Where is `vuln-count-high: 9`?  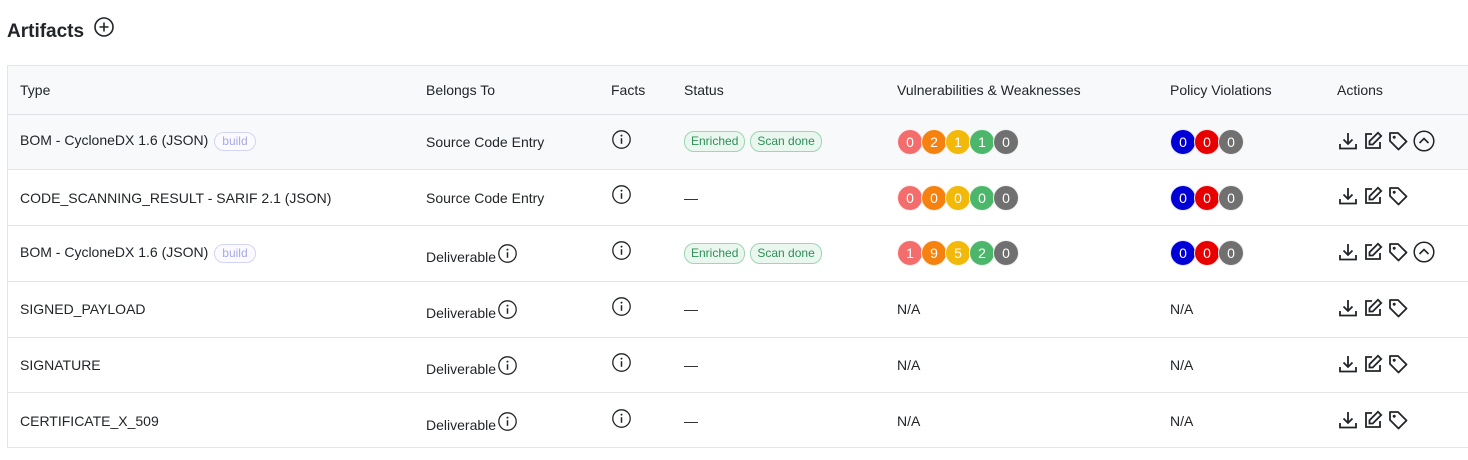
vuln-count-high: 9 is located at coordinates (934, 253).